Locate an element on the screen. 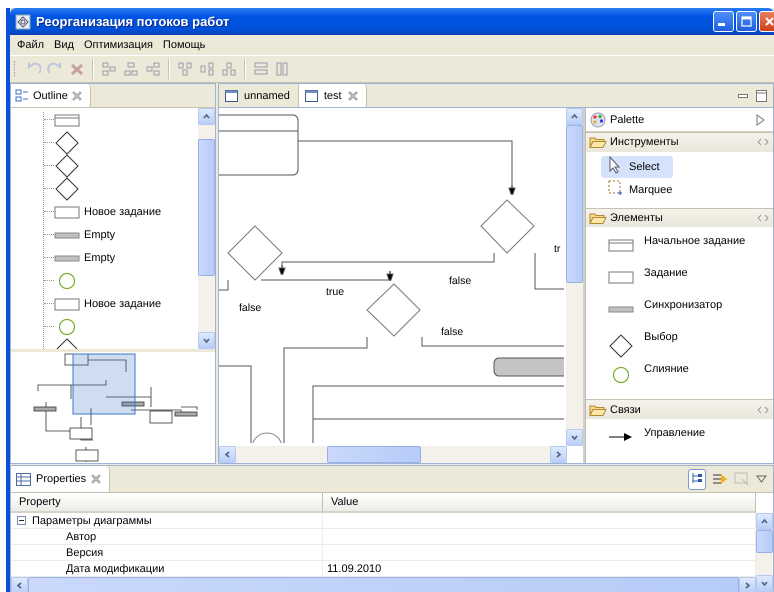 The height and width of the screenshot is (592, 774). group-label: Параметры диаграммы is located at coordinates (92, 520).